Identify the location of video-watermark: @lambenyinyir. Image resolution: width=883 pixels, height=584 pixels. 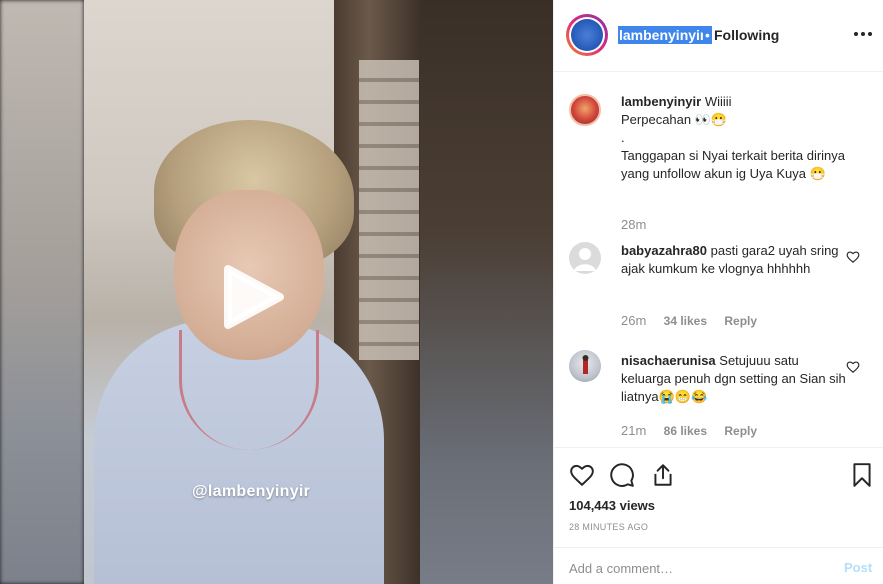
(251, 491).